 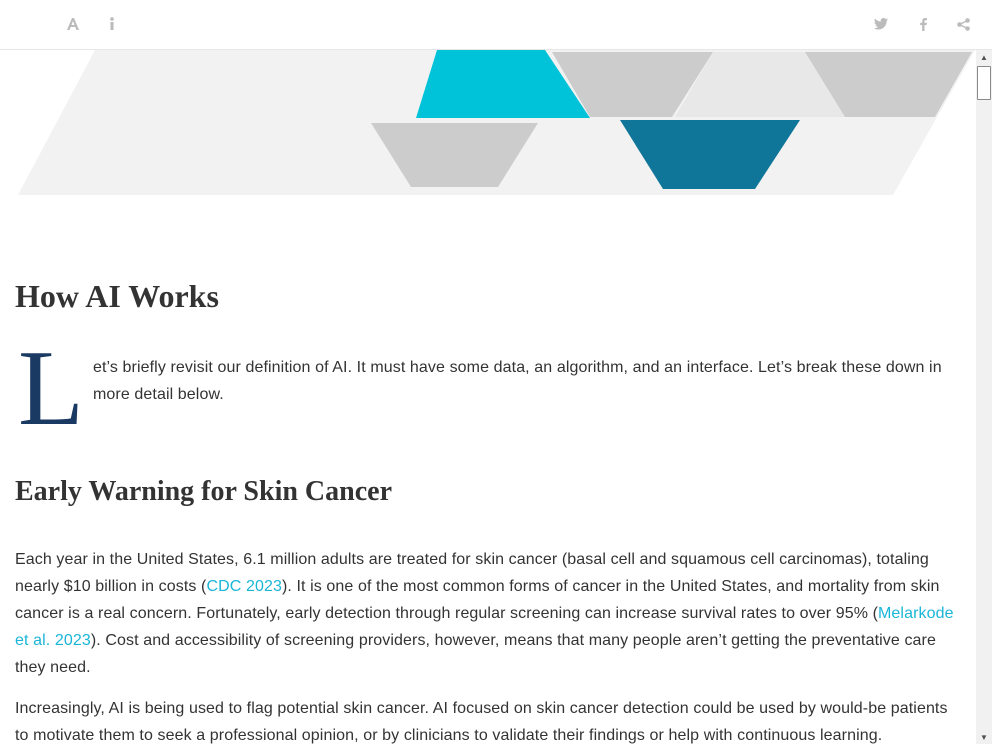 What do you see at coordinates (984, 737) in the screenshot?
I see `scroll-down-arrow-icon: ▼` at bounding box center [984, 737].